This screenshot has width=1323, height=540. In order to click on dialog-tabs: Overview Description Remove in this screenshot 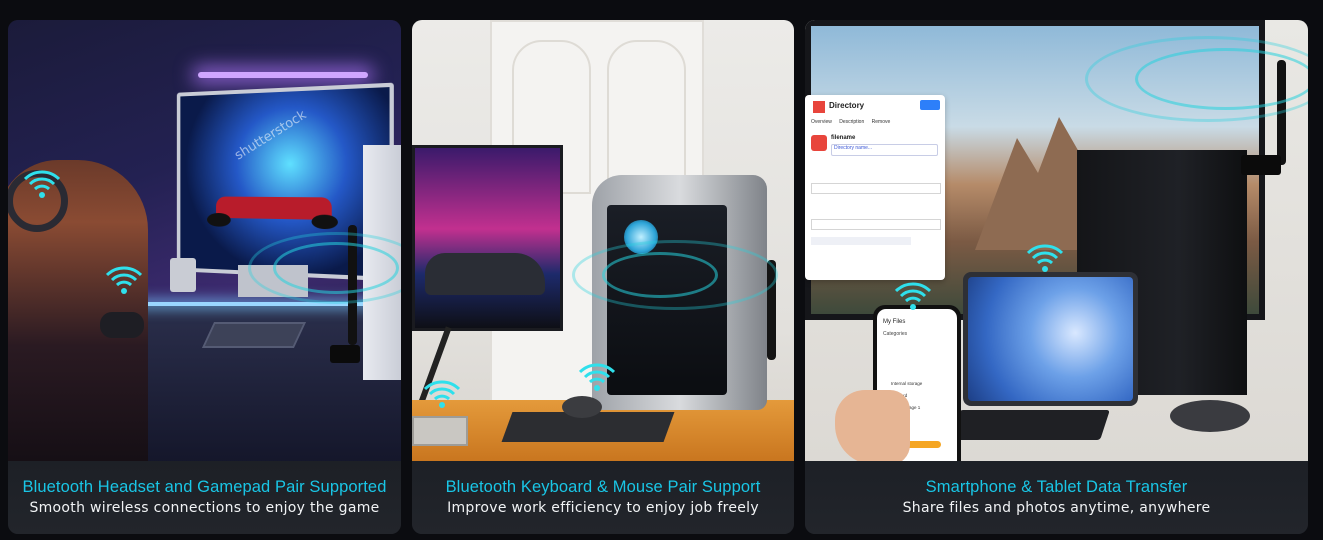, I will do `click(850, 122)`.